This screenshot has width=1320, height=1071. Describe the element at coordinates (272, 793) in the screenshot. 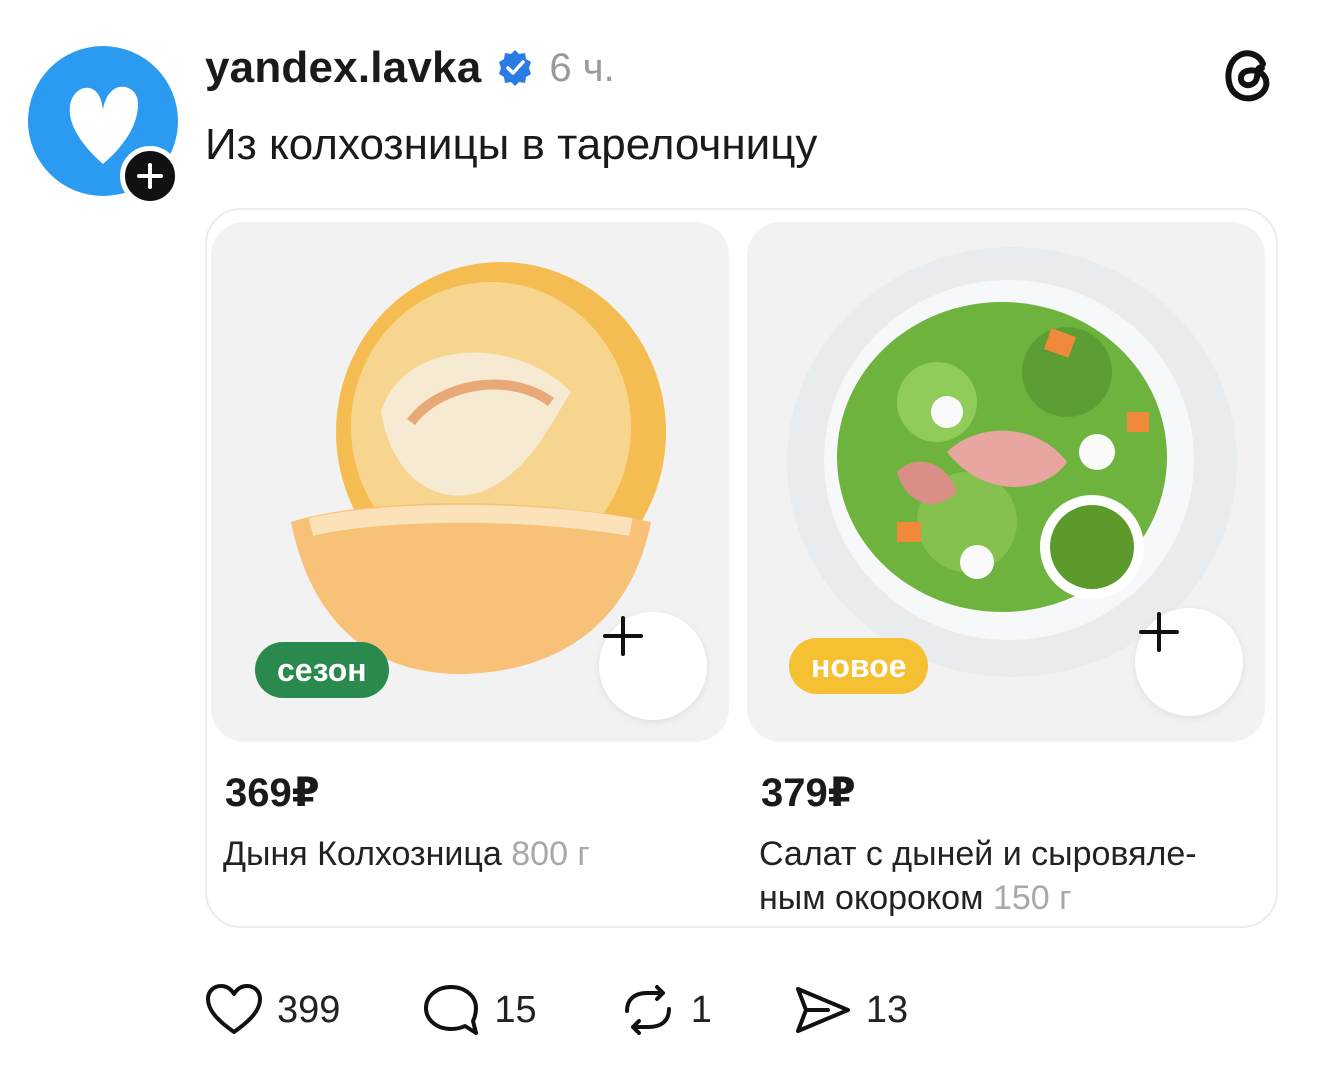

I see `product-price: 369₽` at that location.